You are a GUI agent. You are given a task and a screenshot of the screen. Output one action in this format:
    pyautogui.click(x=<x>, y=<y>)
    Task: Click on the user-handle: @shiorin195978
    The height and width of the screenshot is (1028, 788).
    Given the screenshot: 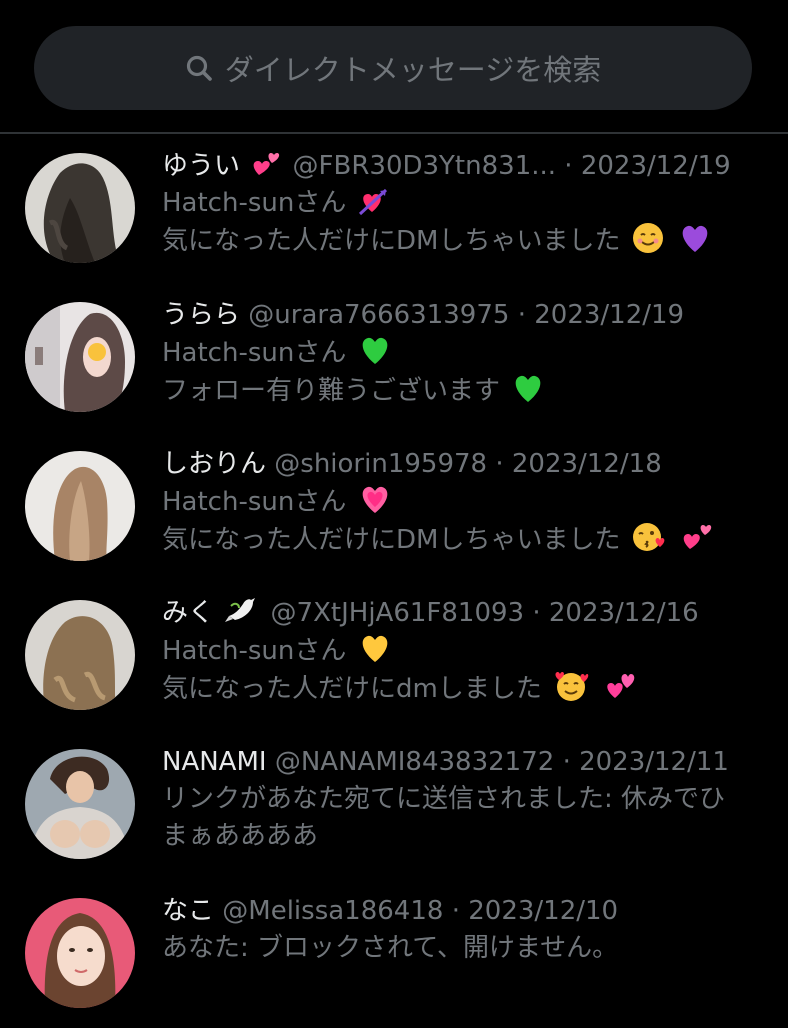 What is the action you would take?
    pyautogui.click(x=381, y=464)
    